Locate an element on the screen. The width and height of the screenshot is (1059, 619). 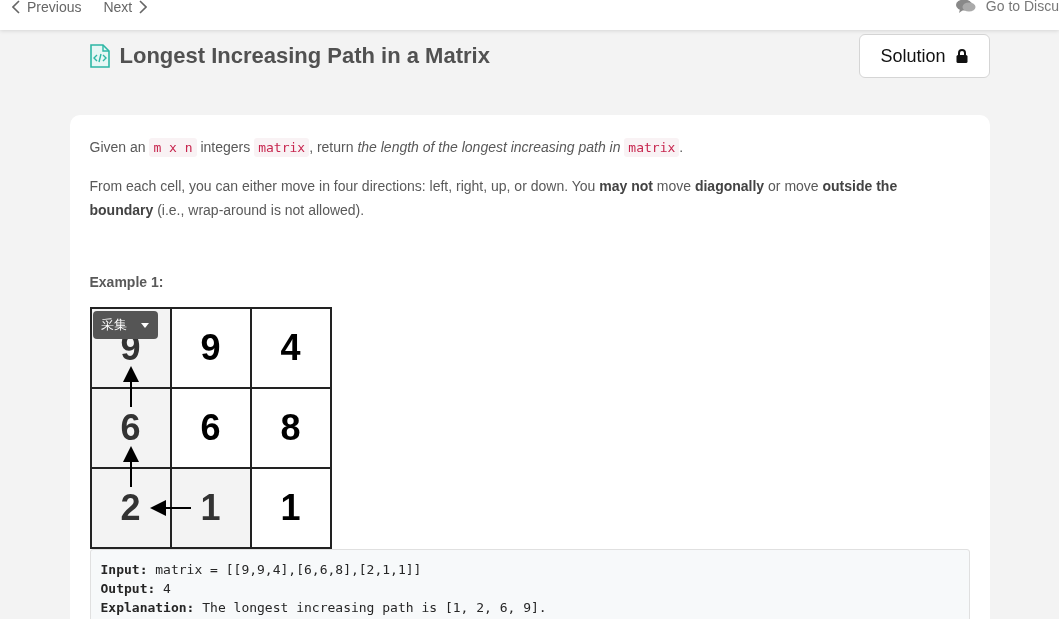
example-heading: Example 1: is located at coordinates (127, 282).